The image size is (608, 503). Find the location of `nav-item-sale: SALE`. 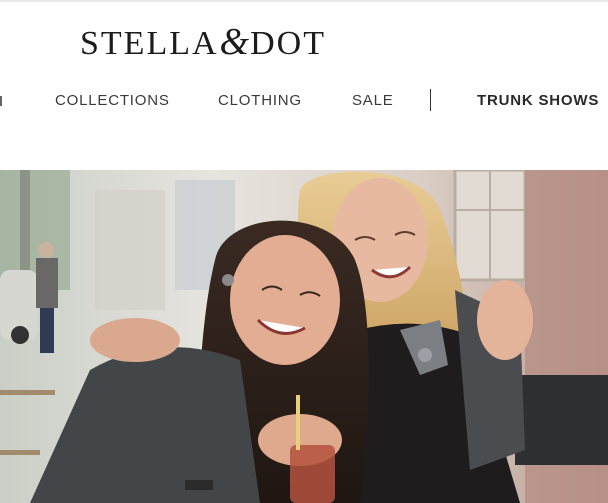

nav-item-sale: SALE is located at coordinates (373, 100).